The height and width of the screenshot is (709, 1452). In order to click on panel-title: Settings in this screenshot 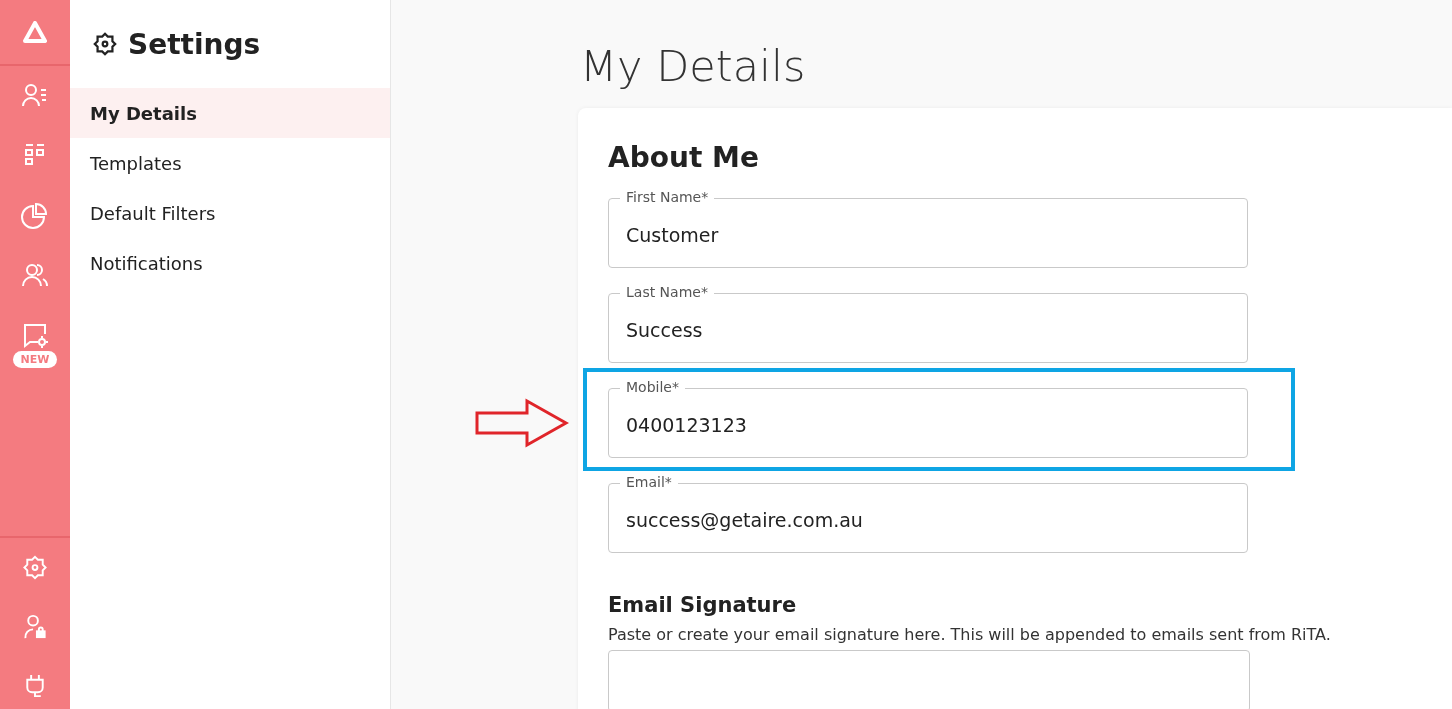, I will do `click(194, 44)`.